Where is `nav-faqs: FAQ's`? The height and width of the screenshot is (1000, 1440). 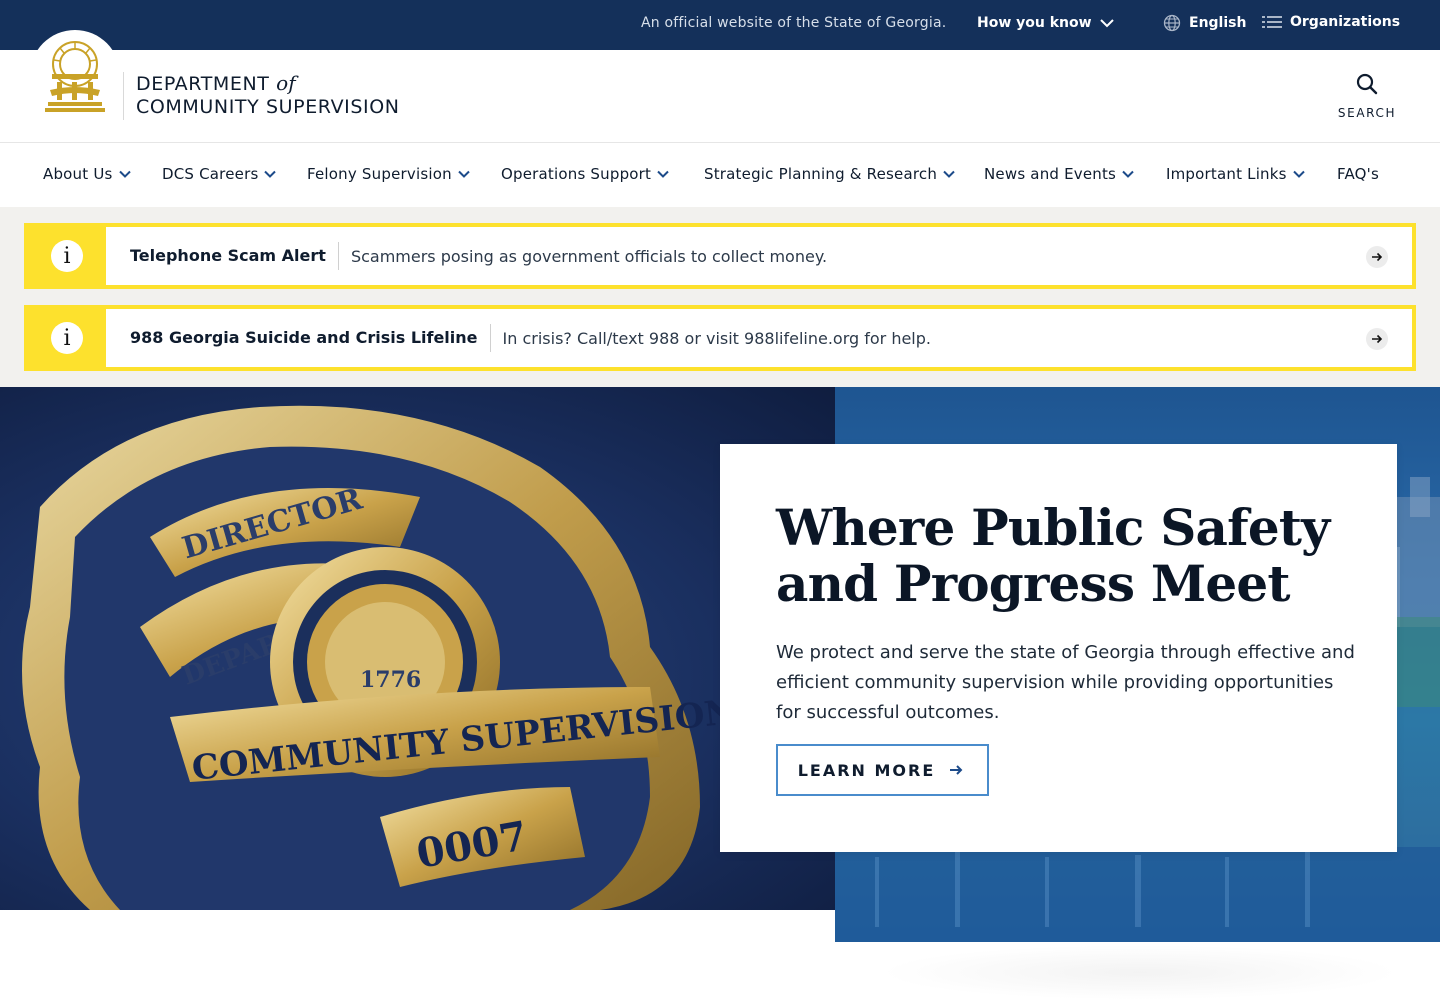
nav-faqs: FAQ's is located at coordinates (1358, 174).